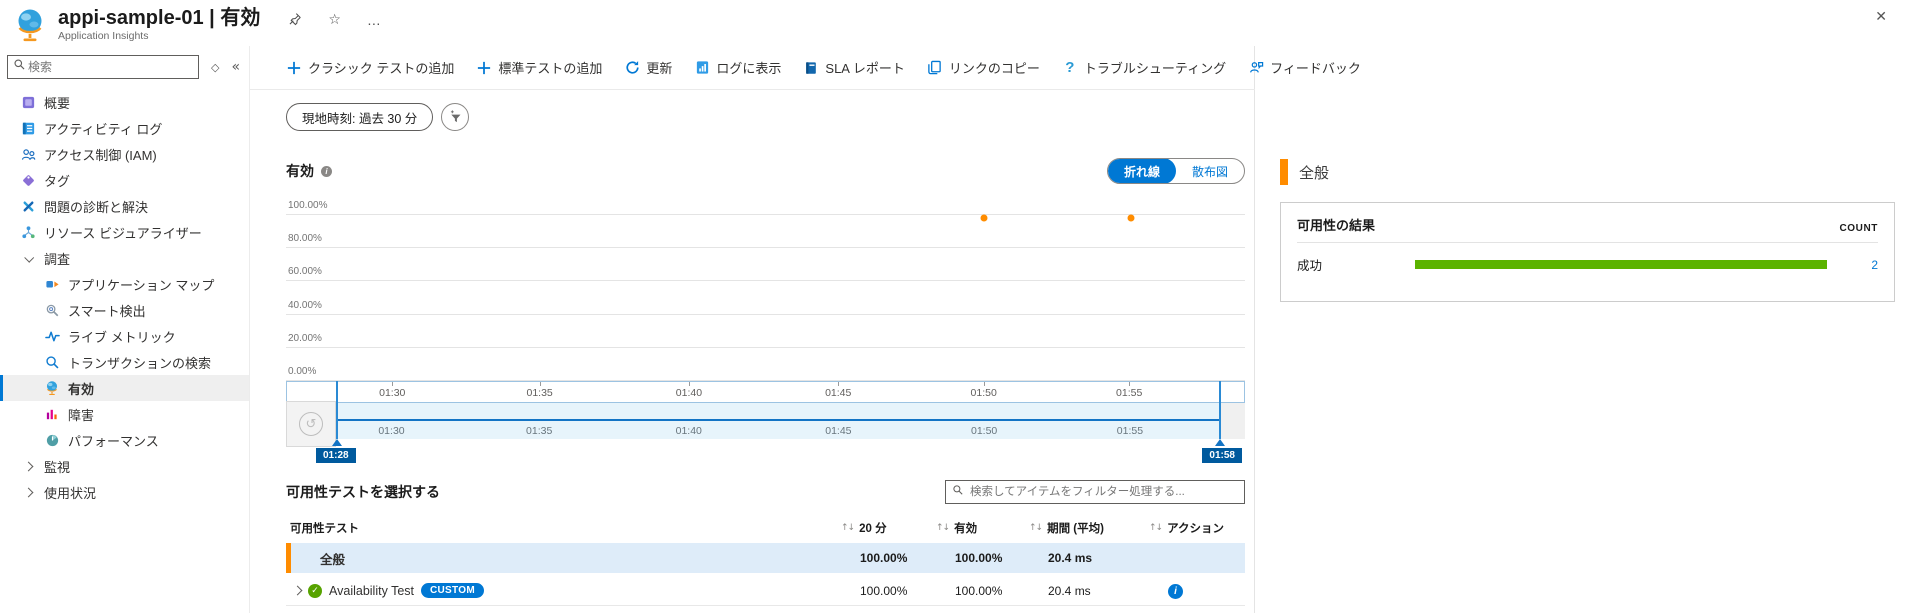  Describe the element at coordinates (52, 284) in the screenshot. I see `application-map-icon` at that location.